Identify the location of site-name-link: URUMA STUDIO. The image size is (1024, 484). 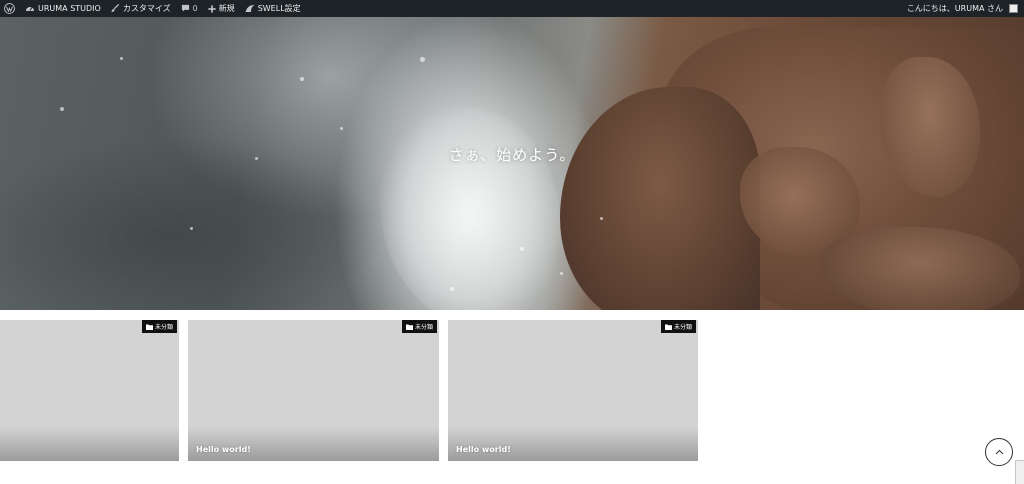
(63, 8).